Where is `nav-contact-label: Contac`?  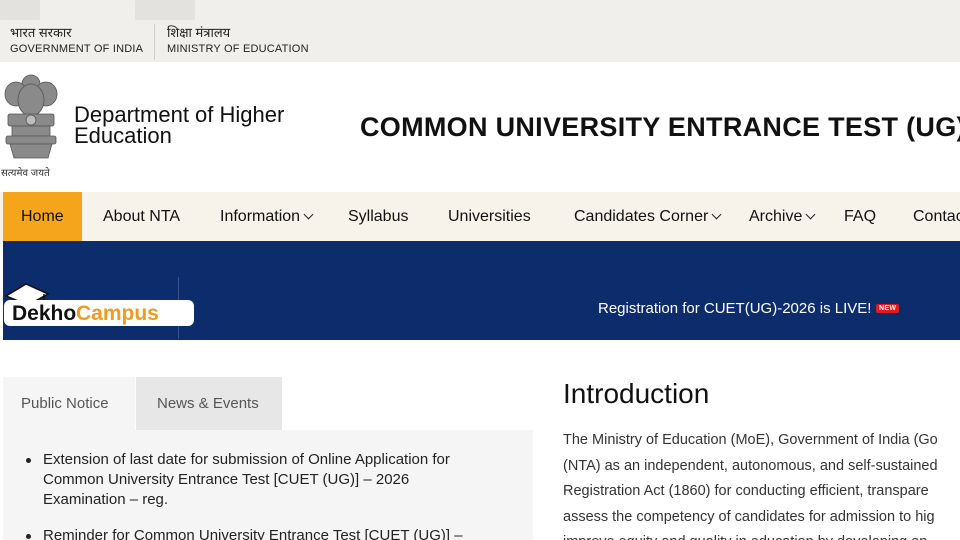 nav-contact-label: Contac is located at coordinates (936, 216).